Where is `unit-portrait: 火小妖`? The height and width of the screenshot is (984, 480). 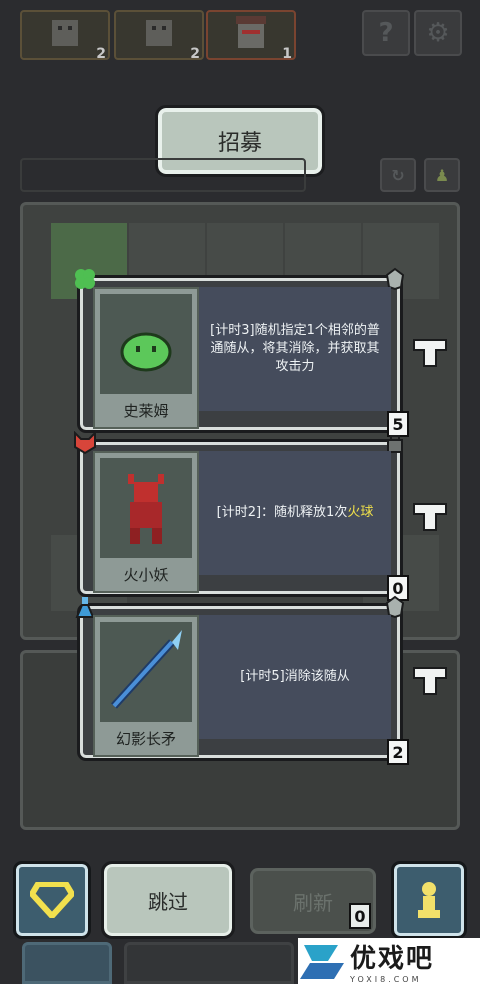
unit-portrait: 火小妖 is located at coordinates (146, 522).